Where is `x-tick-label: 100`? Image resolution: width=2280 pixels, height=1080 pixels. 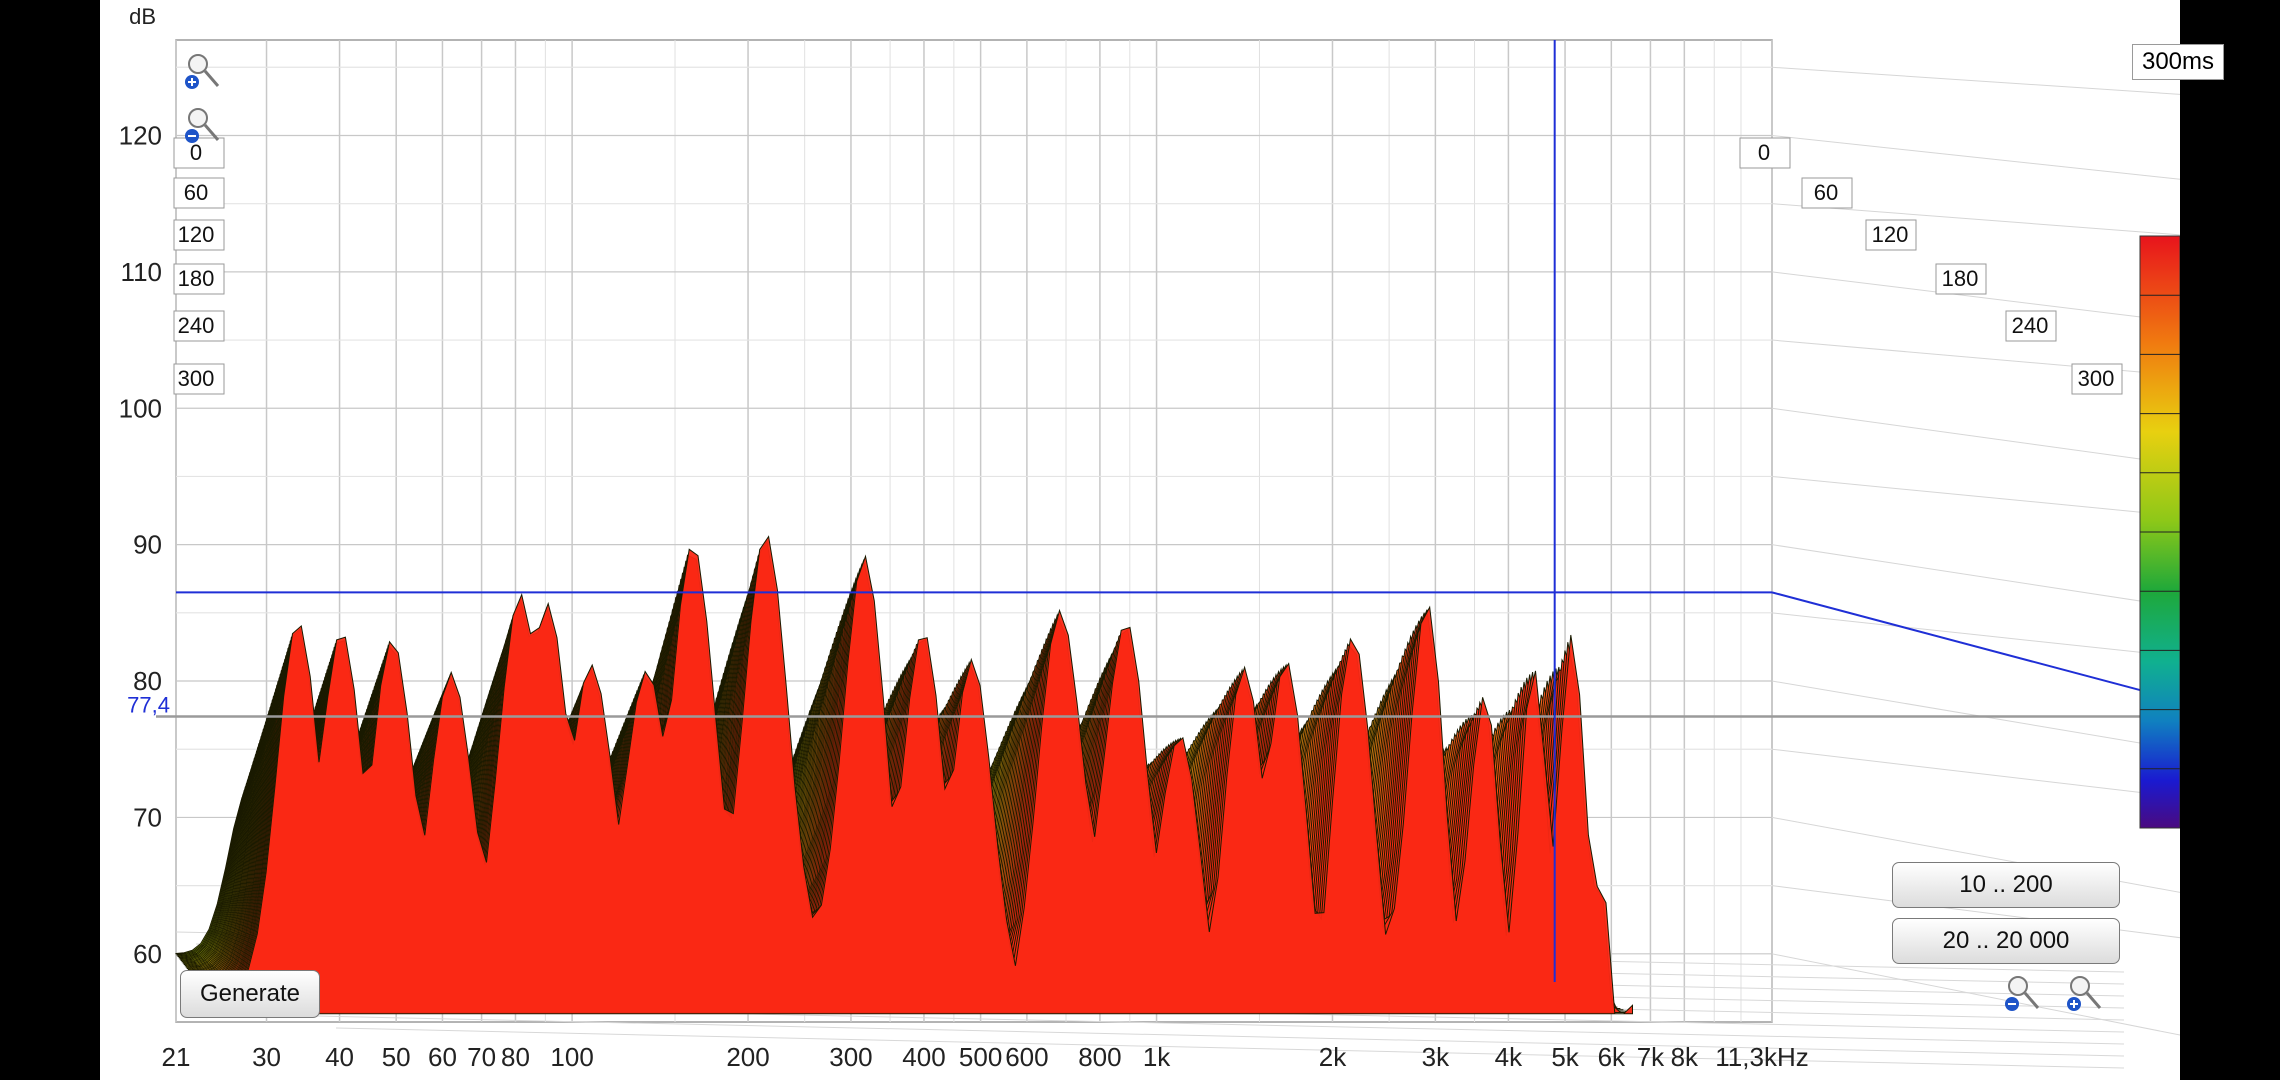 x-tick-label: 100 is located at coordinates (571, 1057).